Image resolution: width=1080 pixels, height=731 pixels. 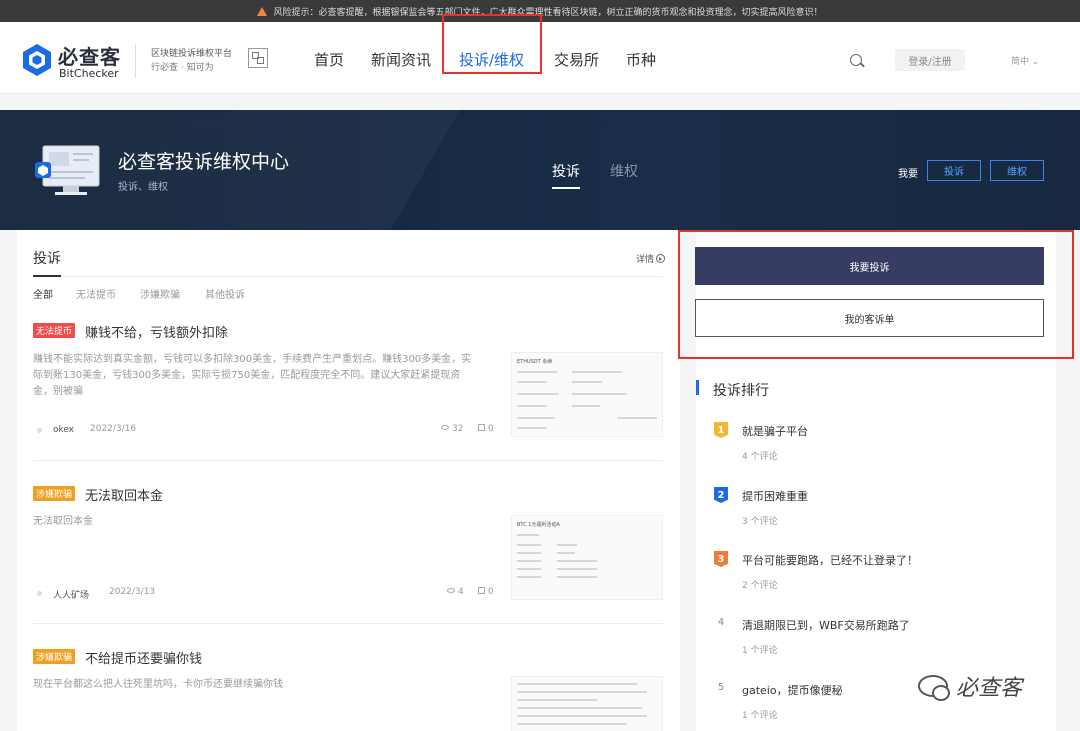 What do you see at coordinates (624, 171) in the screenshot?
I see `banner-tab-rights: 维权` at bounding box center [624, 171].